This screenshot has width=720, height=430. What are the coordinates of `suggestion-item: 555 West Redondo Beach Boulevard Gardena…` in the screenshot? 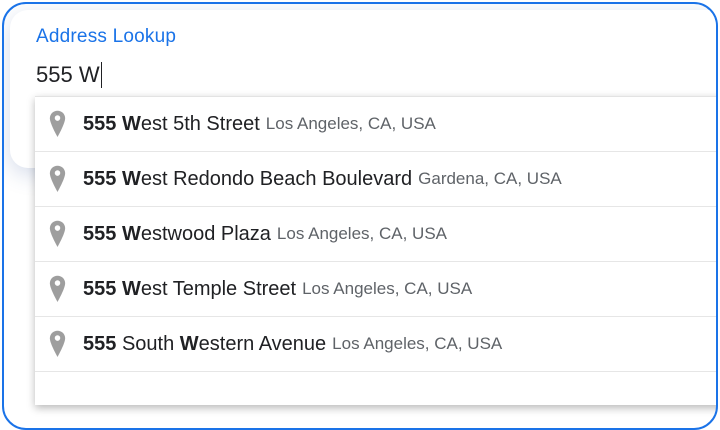 It's located at (375, 179).